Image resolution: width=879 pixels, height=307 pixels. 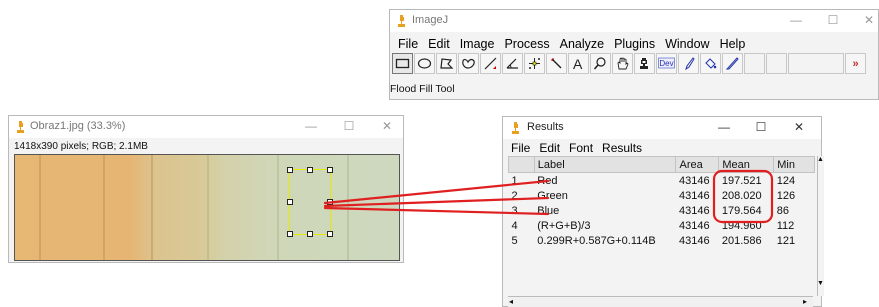 I want to click on menu-analyze: Analyze, so click(x=582, y=44).